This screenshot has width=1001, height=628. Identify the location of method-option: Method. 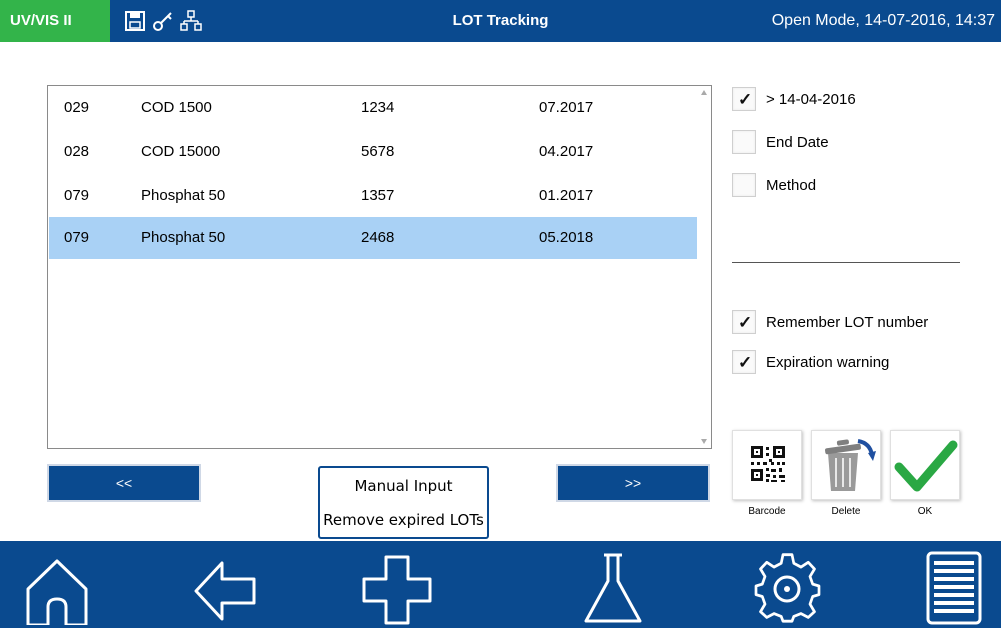
(774, 185).